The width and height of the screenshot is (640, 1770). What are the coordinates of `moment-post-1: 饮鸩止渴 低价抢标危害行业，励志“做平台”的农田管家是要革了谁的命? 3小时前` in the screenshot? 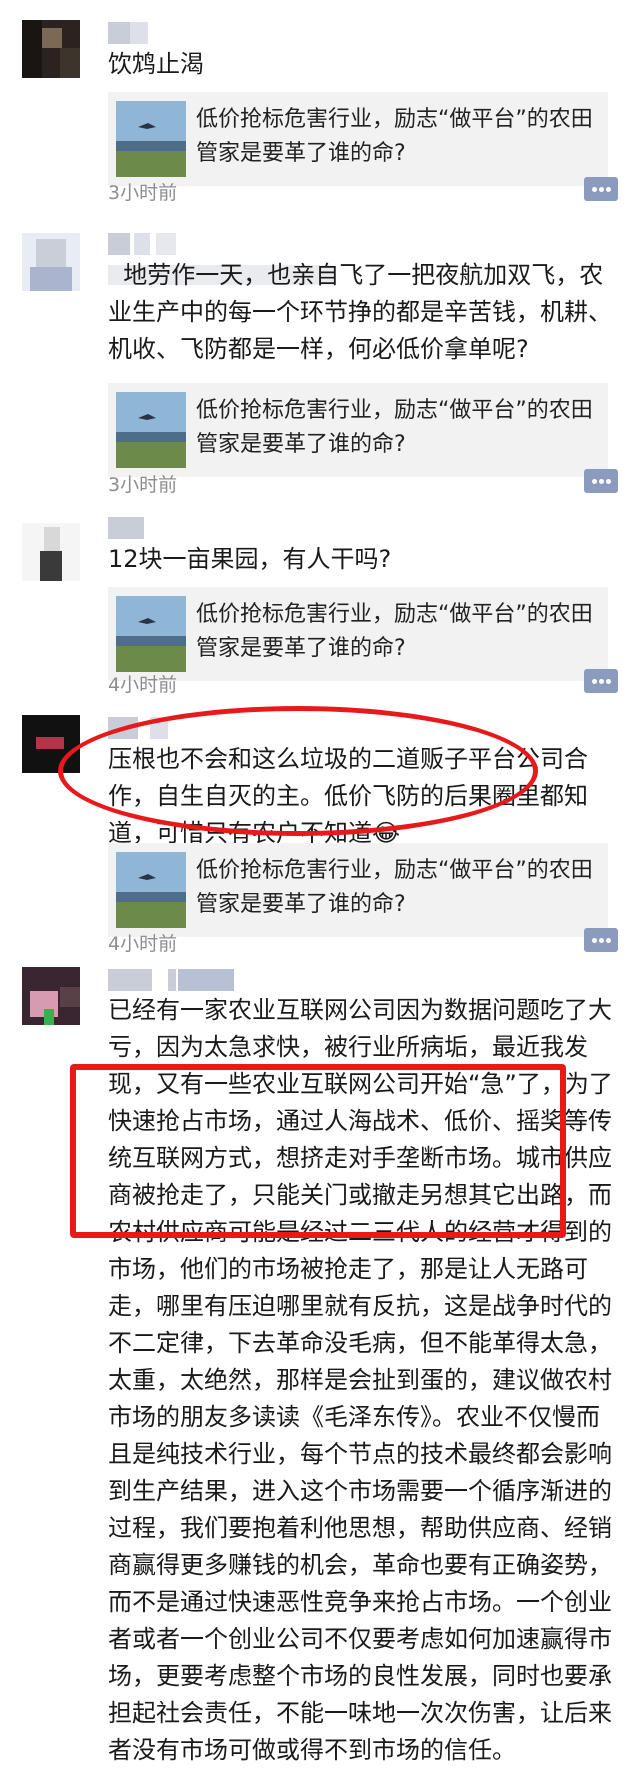 It's located at (320, 112).